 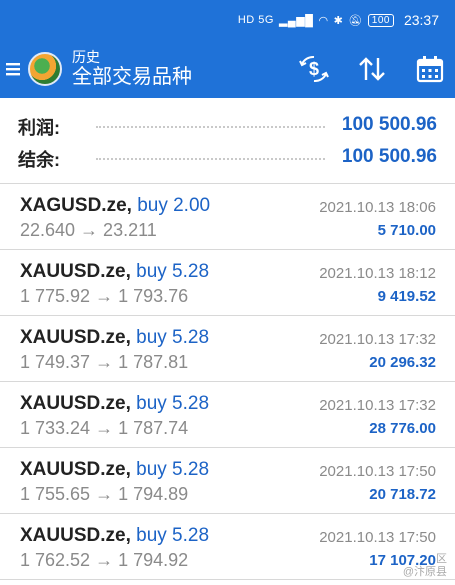 I want to click on trade-prices: 1 733.24 → 1 787.74, so click(x=104, y=428).